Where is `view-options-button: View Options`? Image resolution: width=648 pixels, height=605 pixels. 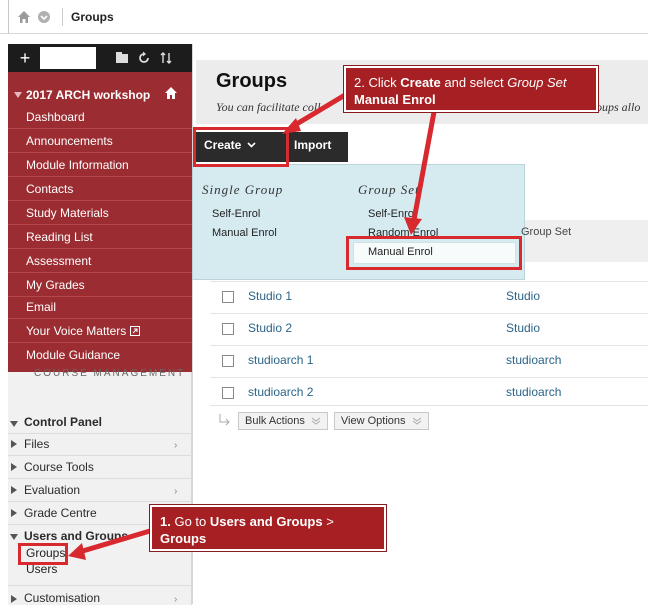
view-options-button: View Options is located at coordinates (381, 421).